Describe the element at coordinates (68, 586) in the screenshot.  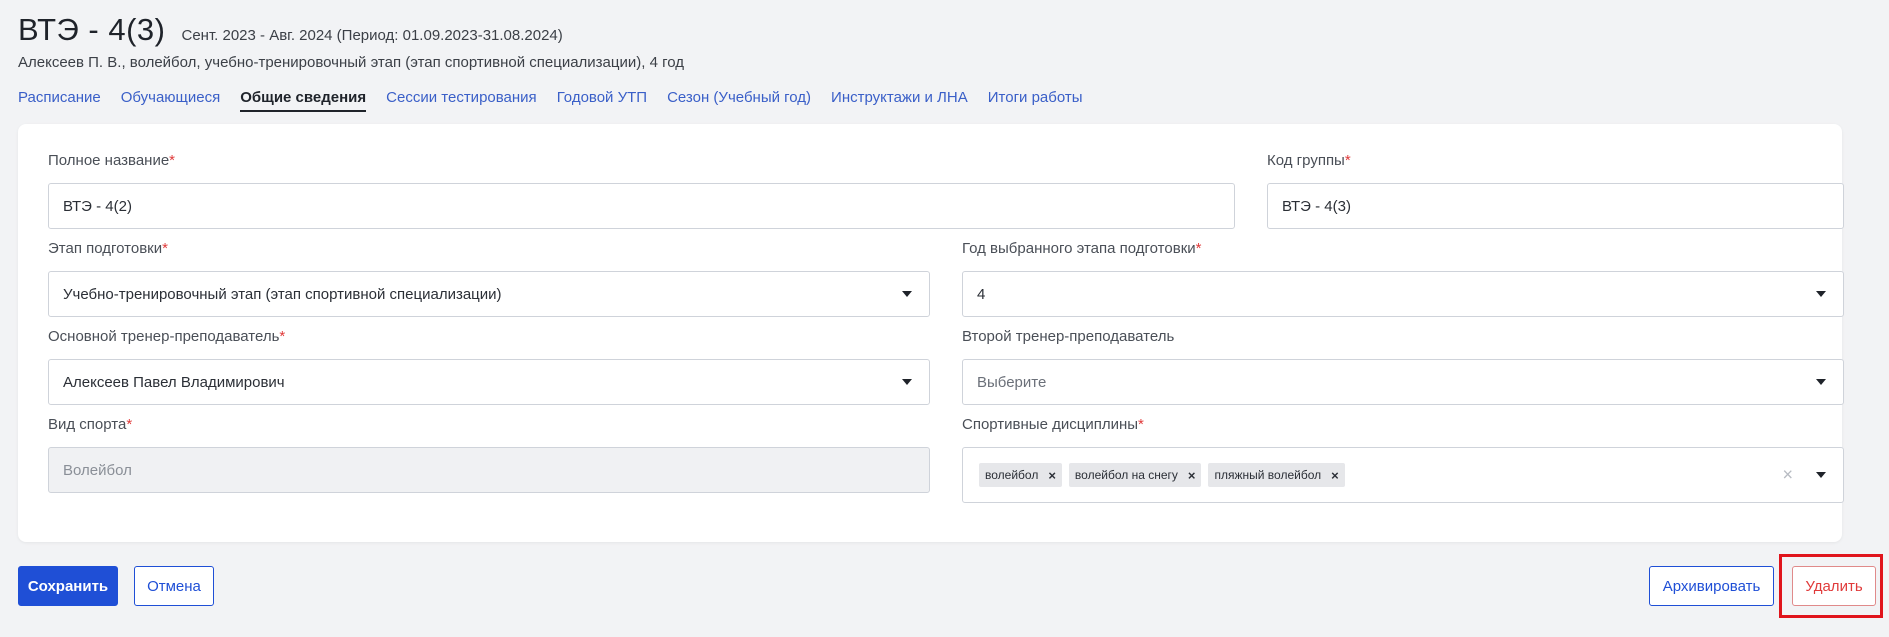
I see `save-button: Сохранить` at that location.